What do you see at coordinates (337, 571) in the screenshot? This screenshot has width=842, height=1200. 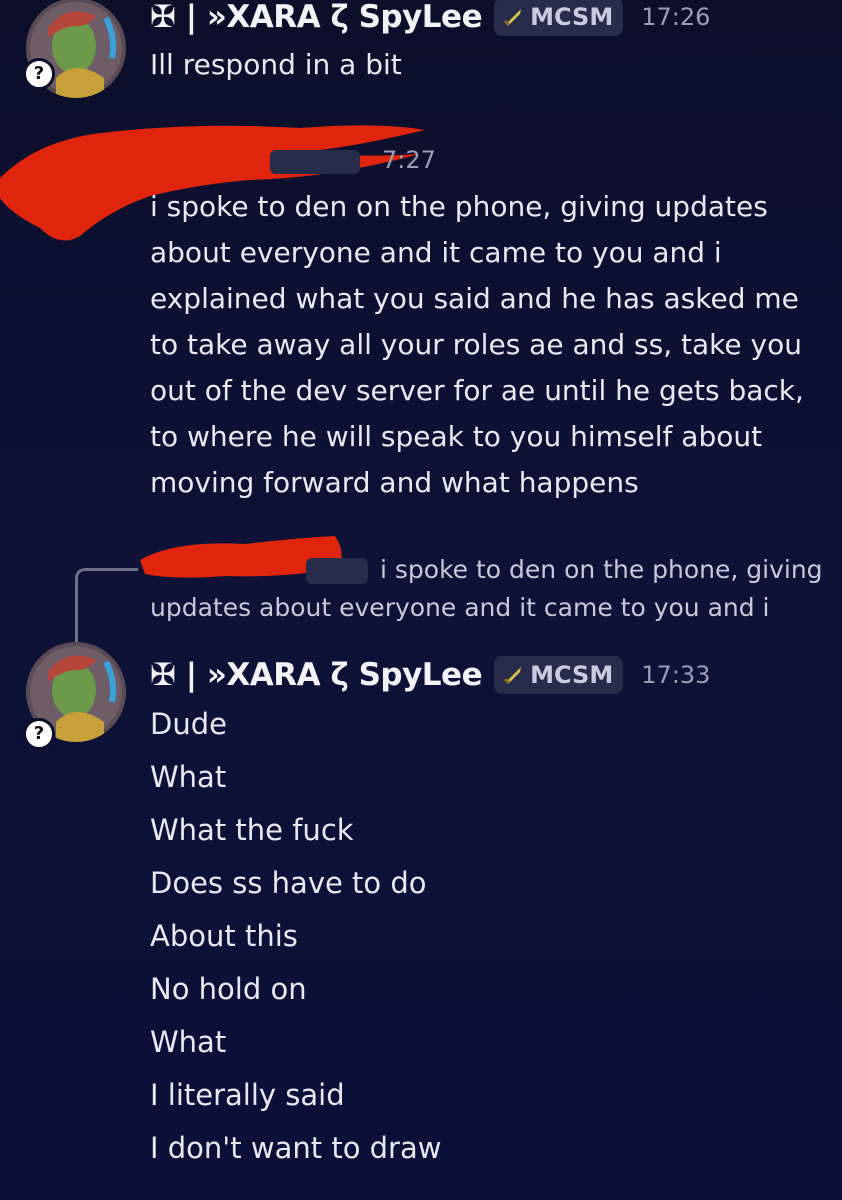 I see `reply-server-tag` at bounding box center [337, 571].